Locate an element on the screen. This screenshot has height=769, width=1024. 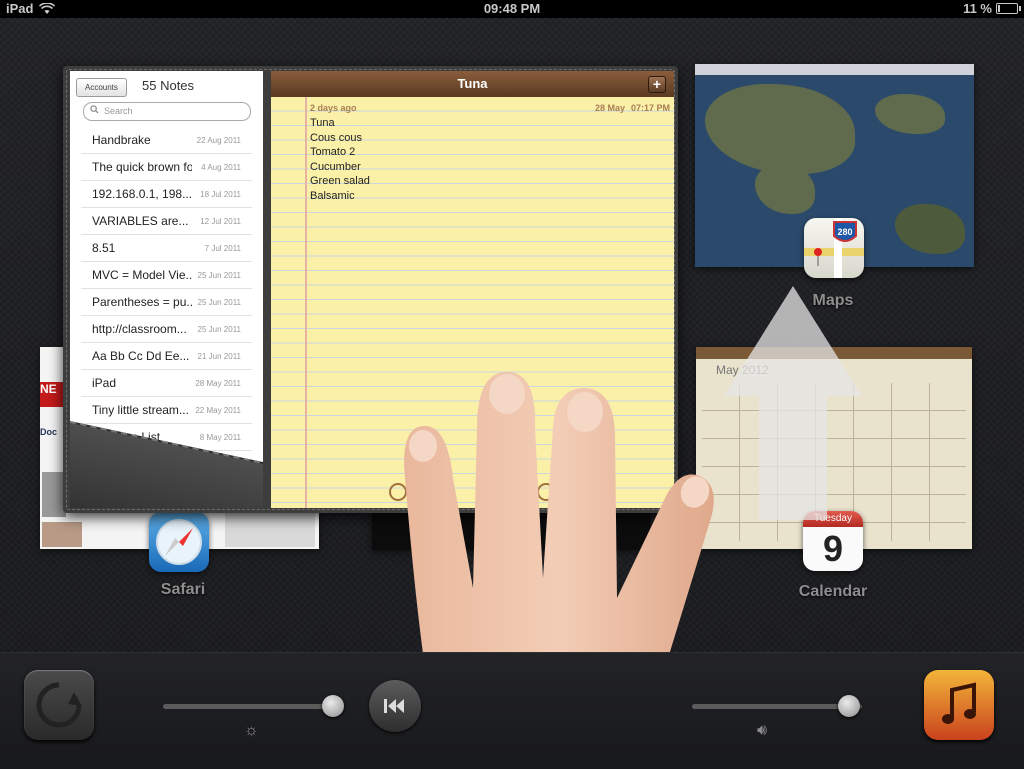
brightness-slider-knob is located at coordinates (333, 706).